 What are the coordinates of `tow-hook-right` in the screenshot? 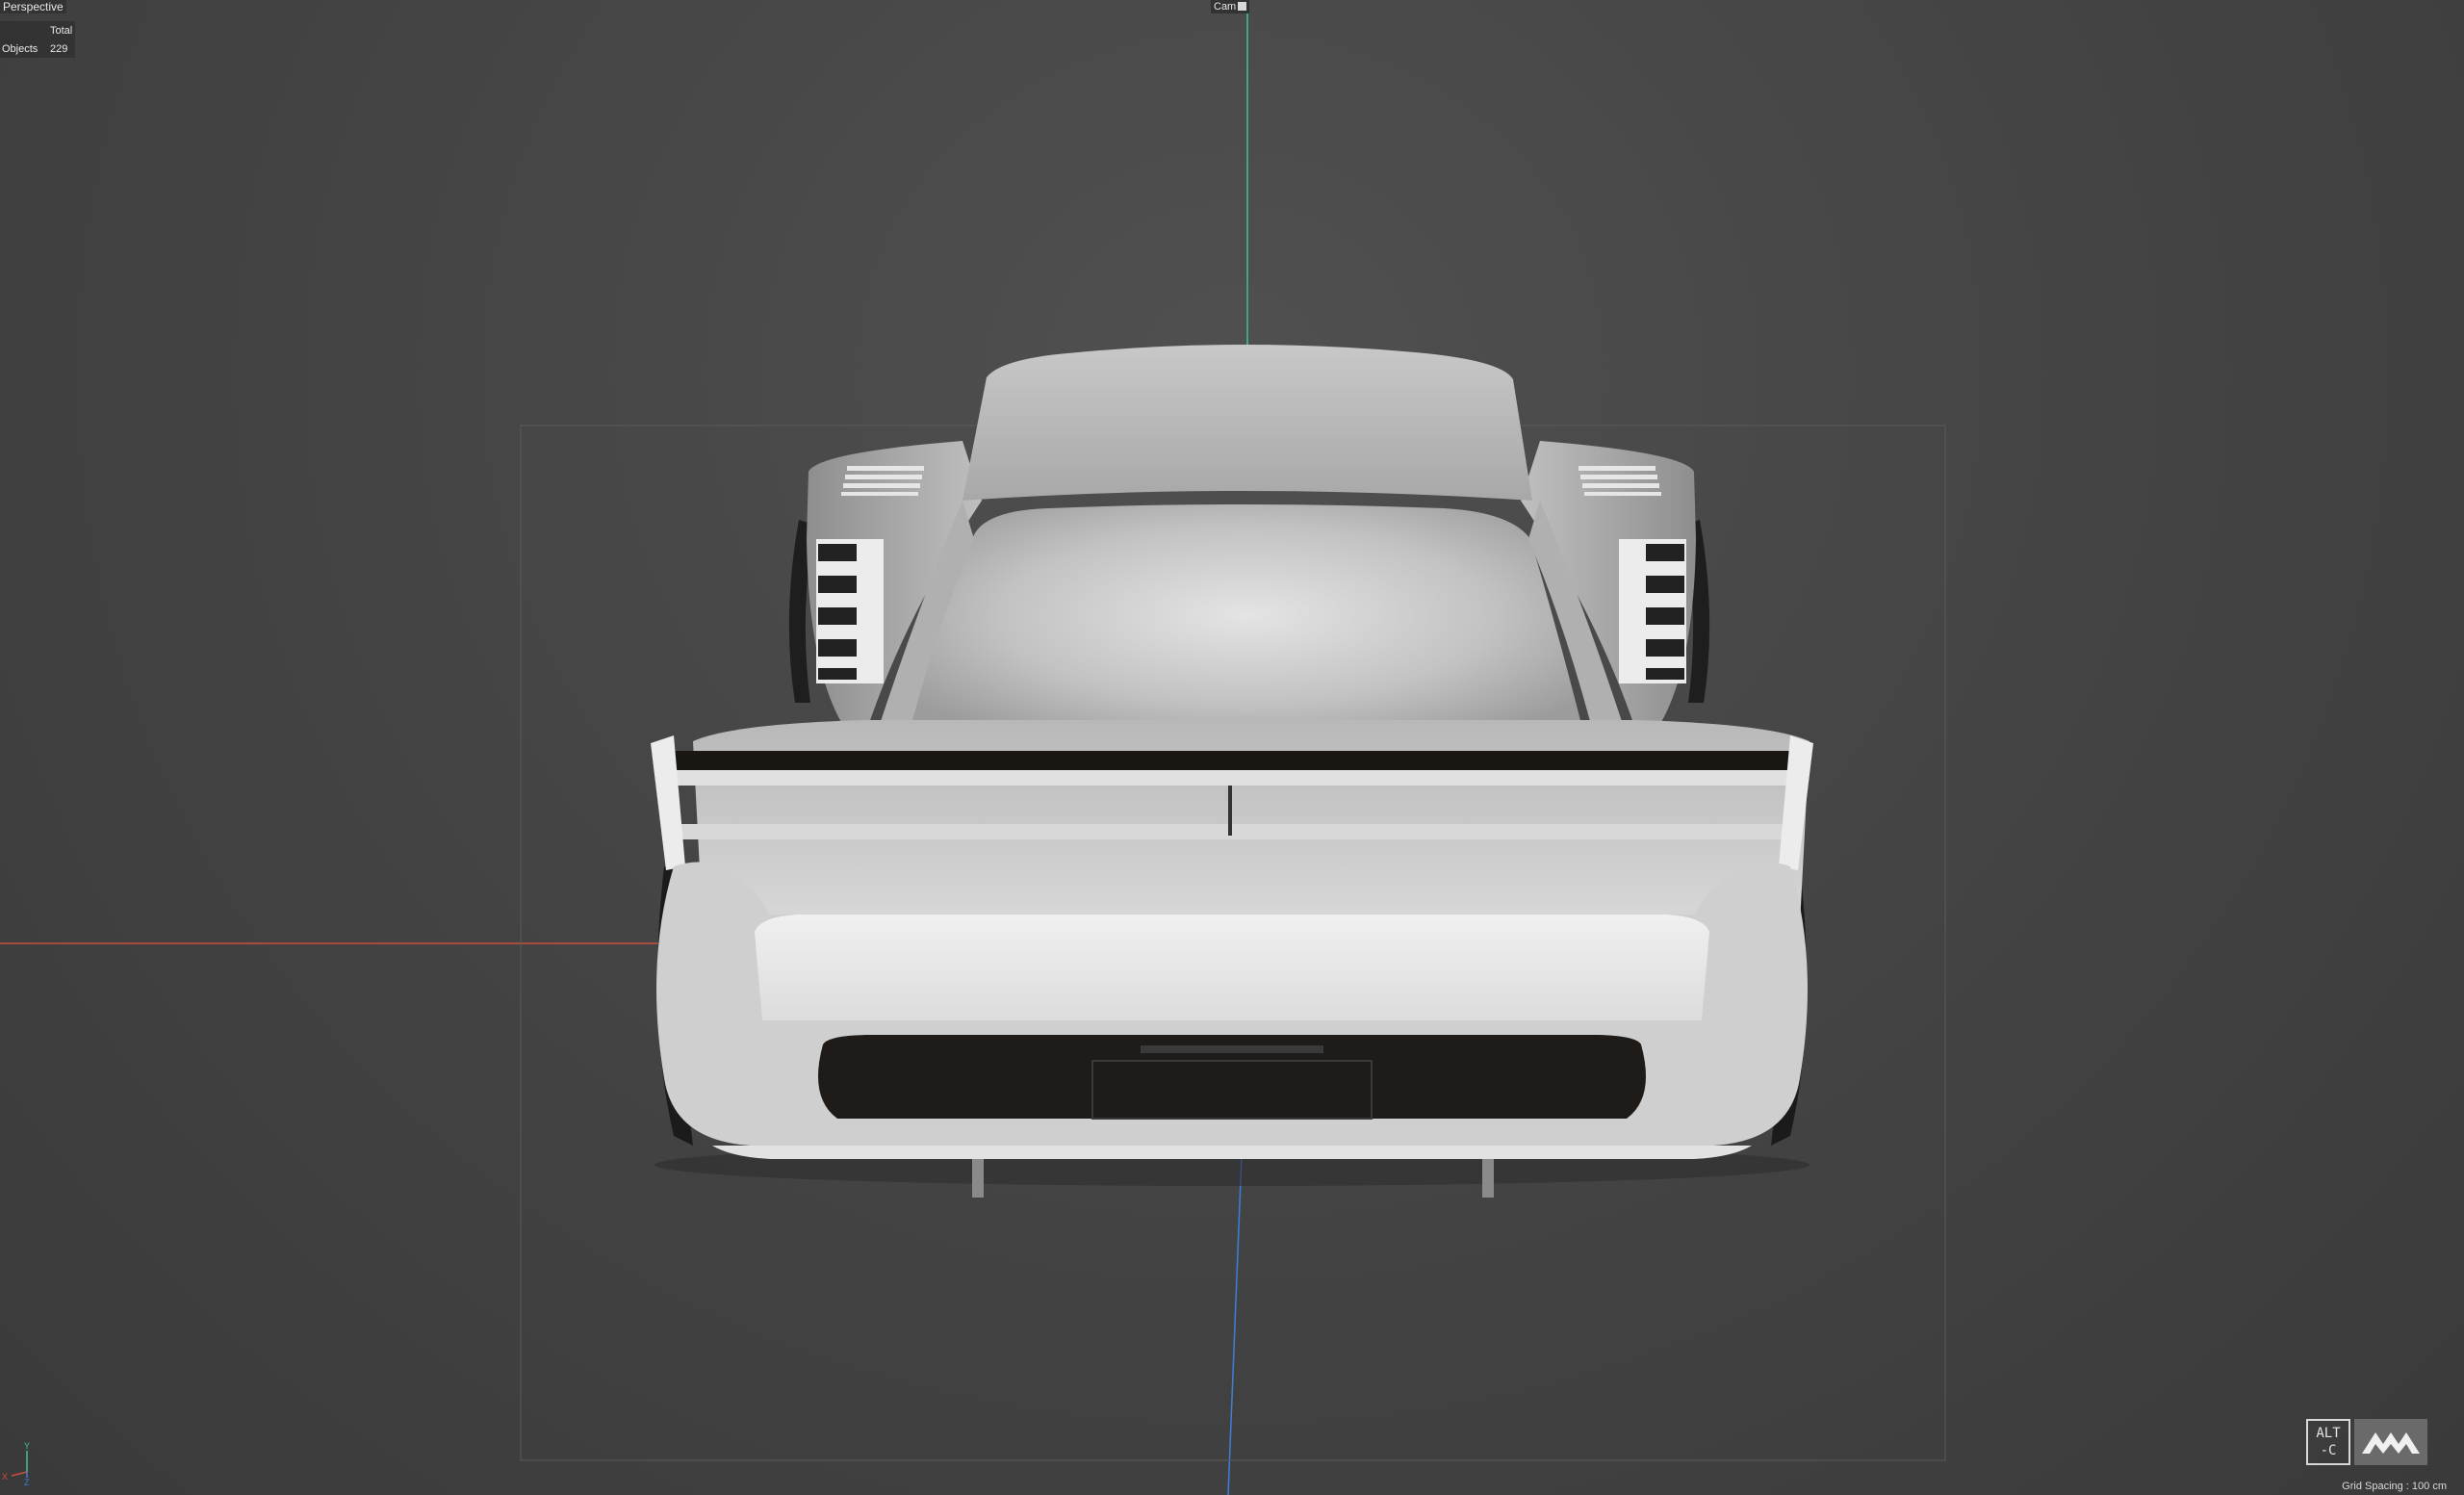 It's located at (1488, 1178).